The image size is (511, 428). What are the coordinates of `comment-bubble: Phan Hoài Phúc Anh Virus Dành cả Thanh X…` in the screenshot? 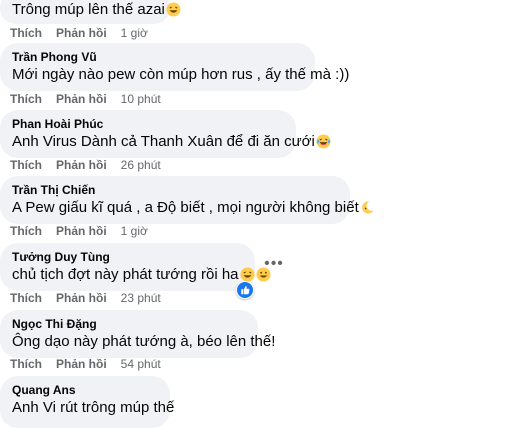 It's located at (165, 134).